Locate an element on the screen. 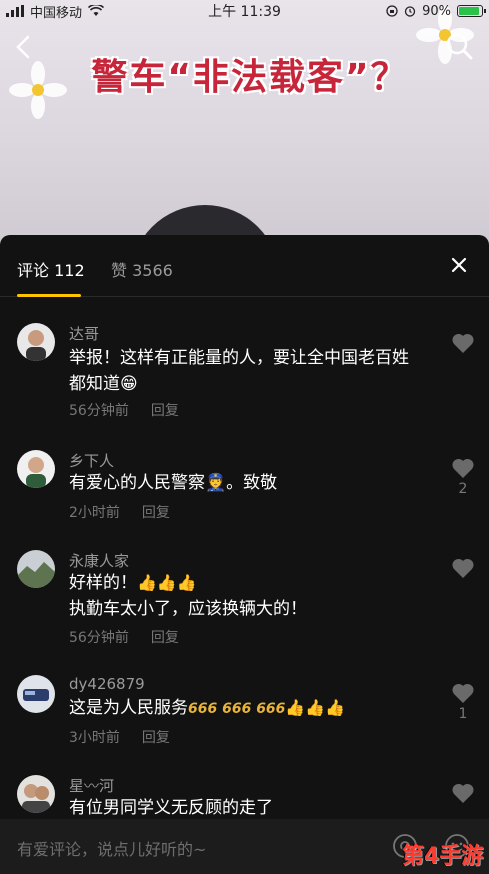  tab-likes: 赞 3566 is located at coordinates (142, 269).